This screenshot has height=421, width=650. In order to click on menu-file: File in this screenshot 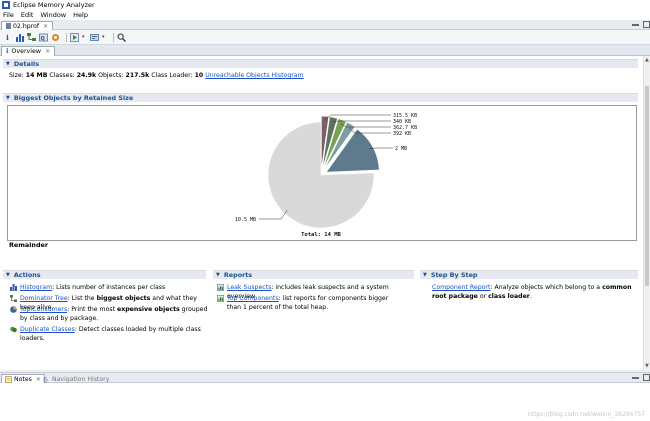, I will do `click(8, 15)`.